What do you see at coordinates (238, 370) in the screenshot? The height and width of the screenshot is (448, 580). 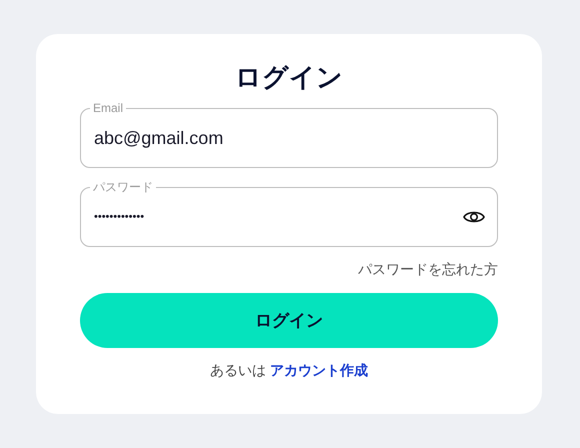 I see `signup-prompt: あるいは` at bounding box center [238, 370].